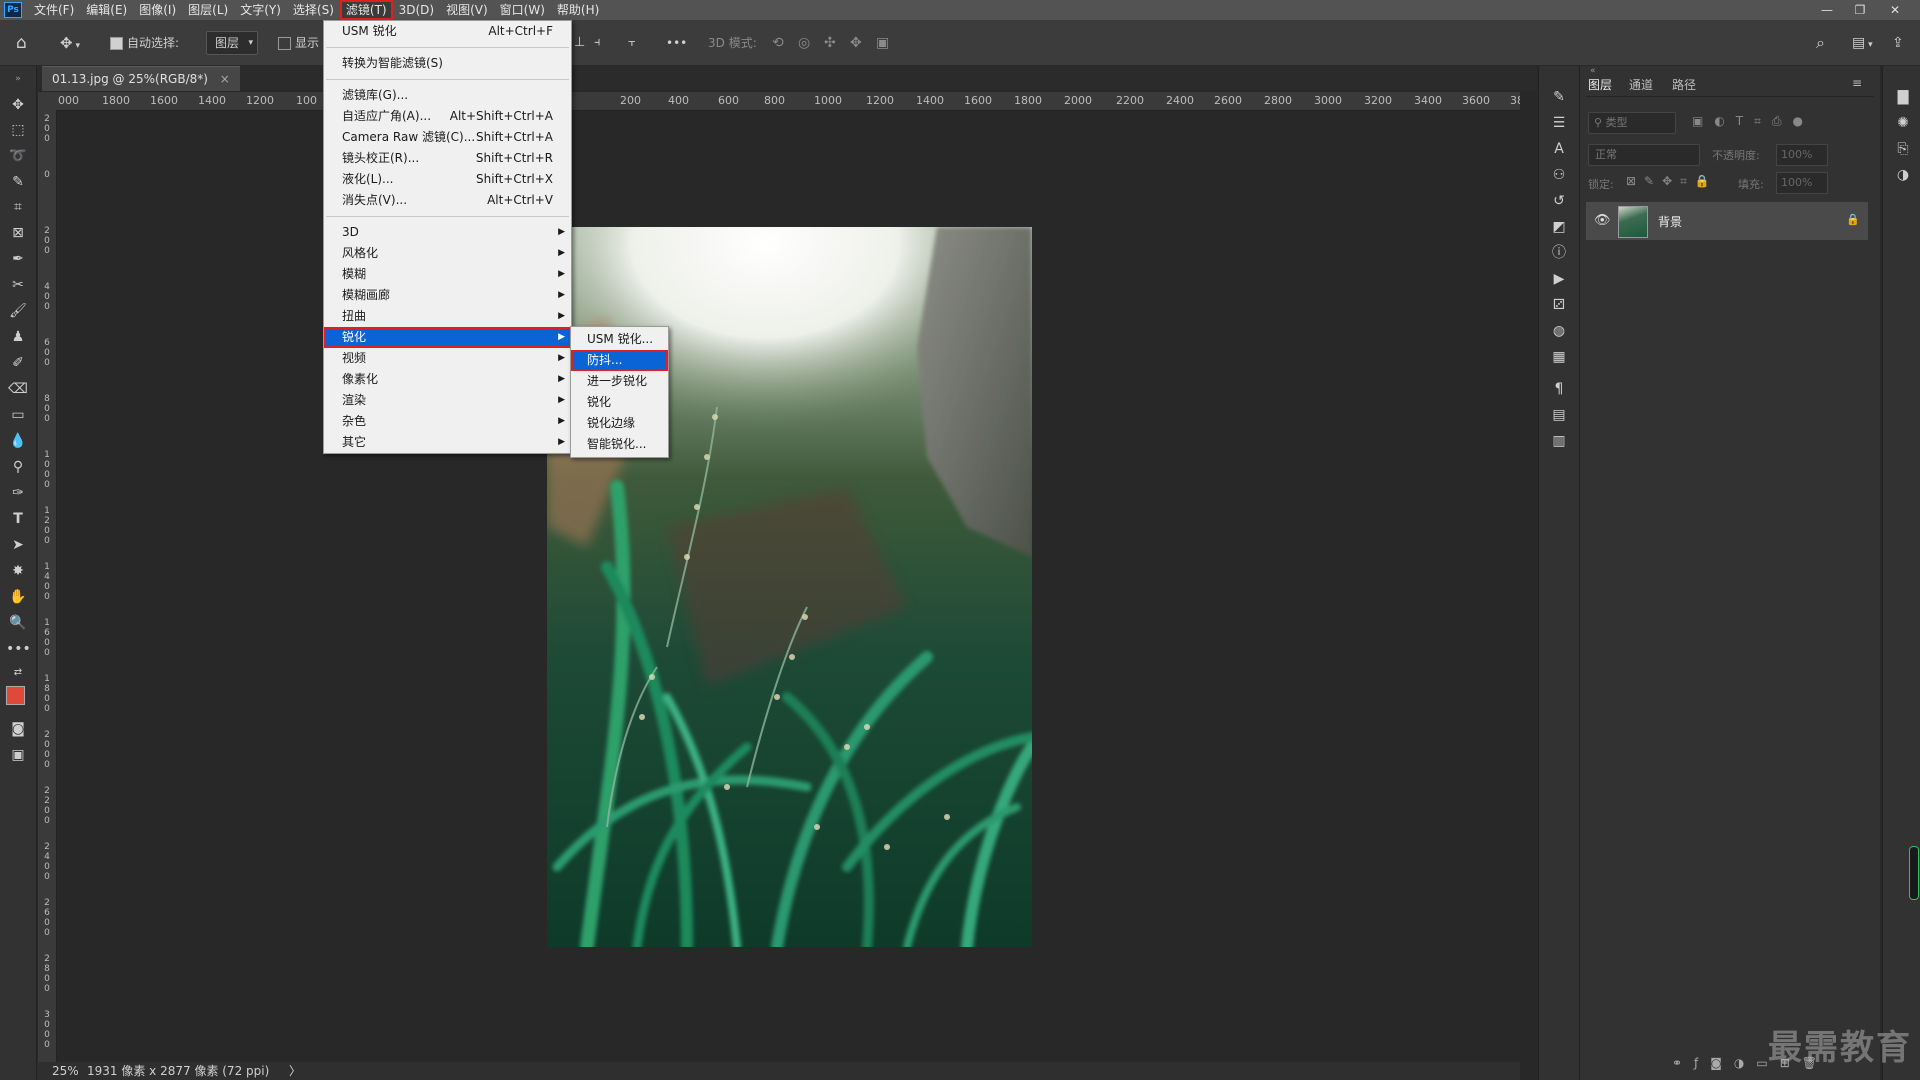 This screenshot has height=1080, width=1920. I want to click on move-tool-icon: ✥, so click(18, 105).